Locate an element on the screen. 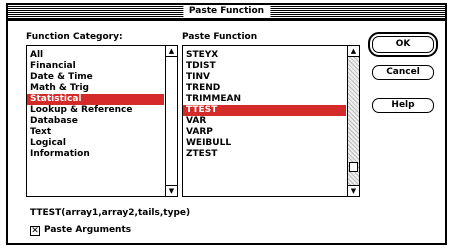 The width and height of the screenshot is (452, 250). category-list-item: Lookup & Reference is located at coordinates (95, 110).